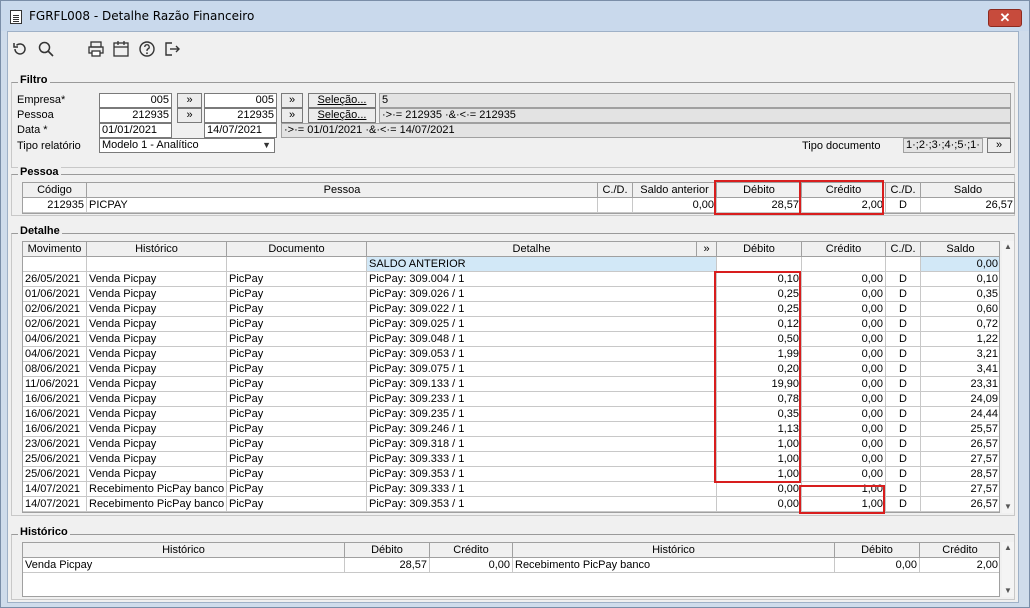 Image resolution: width=1030 pixels, height=608 pixels. I want to click on historico-cell: Recebimento PicPay banco, so click(157, 489).